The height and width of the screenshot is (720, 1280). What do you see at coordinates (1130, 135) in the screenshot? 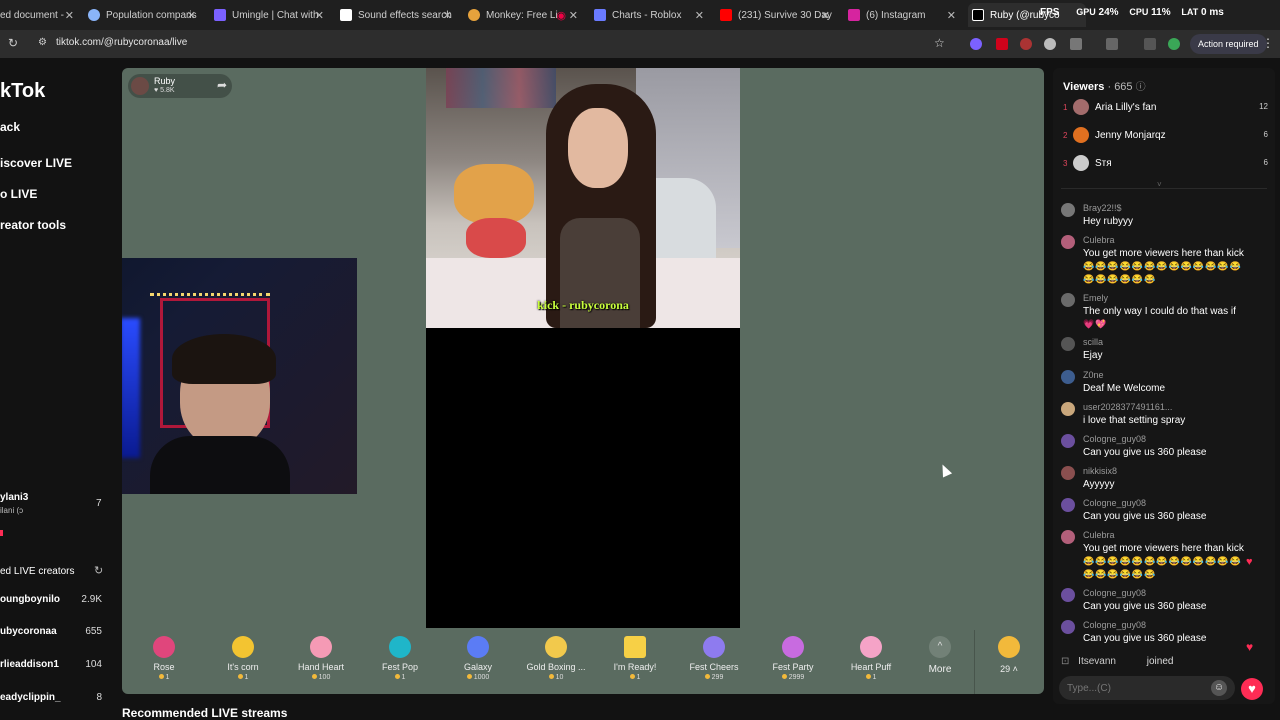
I see `viewer-name: Jenny Monjarqz` at bounding box center [1130, 135].